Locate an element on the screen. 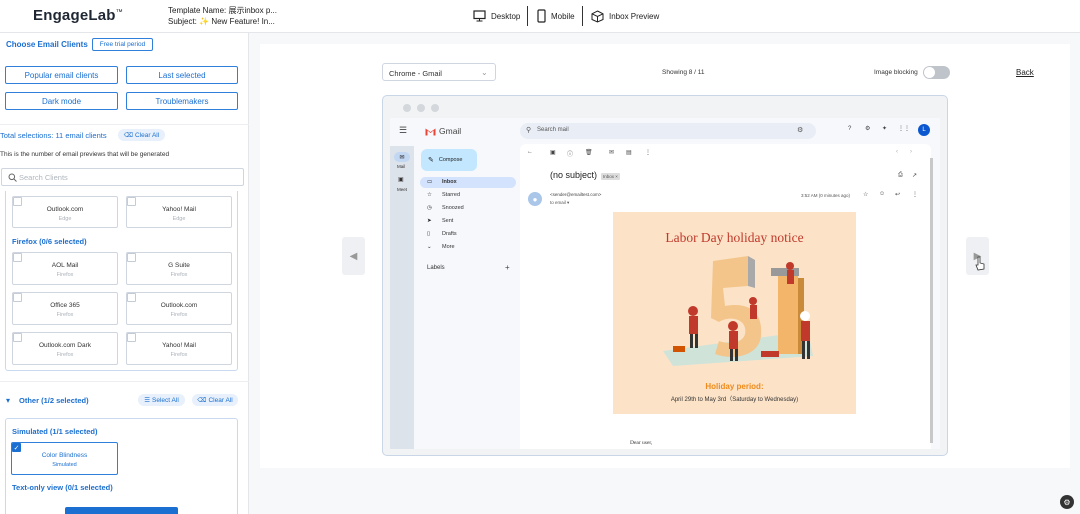 Image resolution: width=1080 pixels, height=514 pixels. checked-checkbox: ✓ is located at coordinates (16, 447).